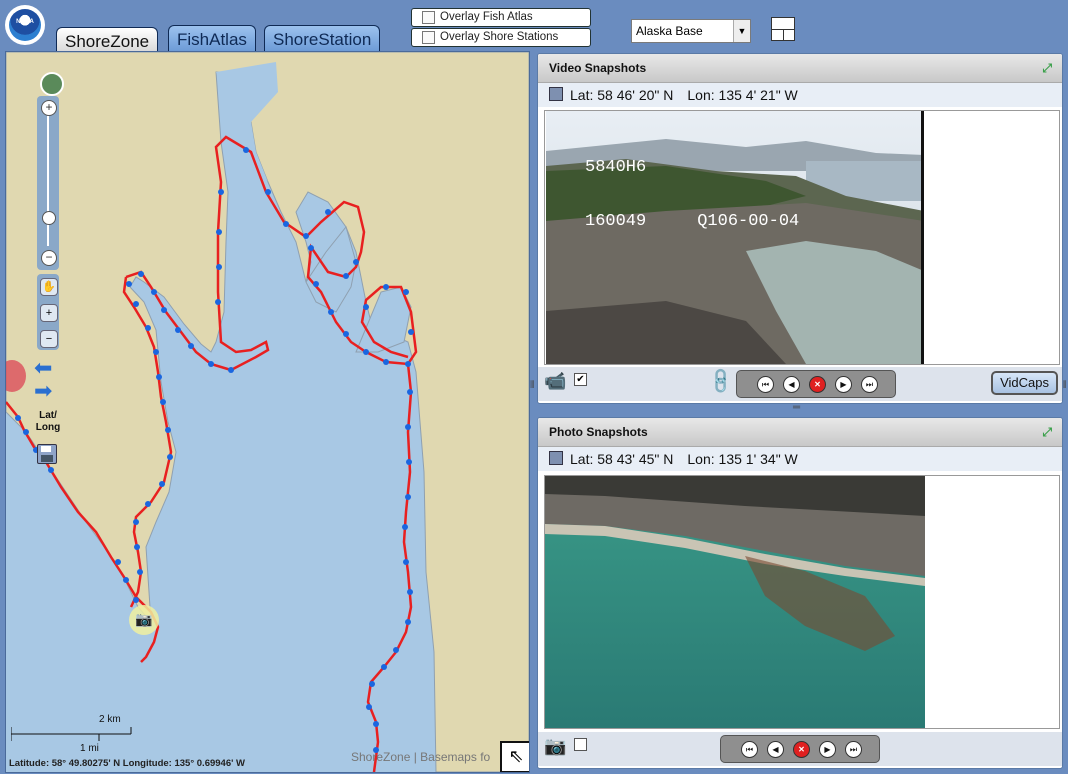 This screenshot has width=1068, height=774. Describe the element at coordinates (322, 38) in the screenshot. I see `tab-shorestation: ShoreStation` at that location.